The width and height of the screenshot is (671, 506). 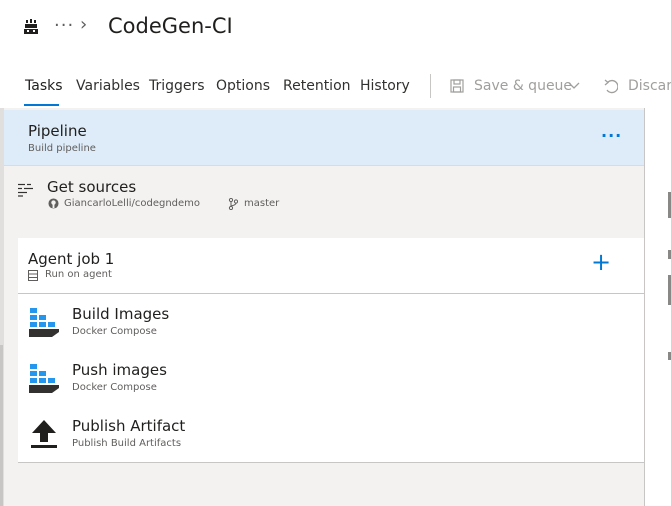 I want to click on page-title: CodeGen-CI, so click(x=170, y=26).